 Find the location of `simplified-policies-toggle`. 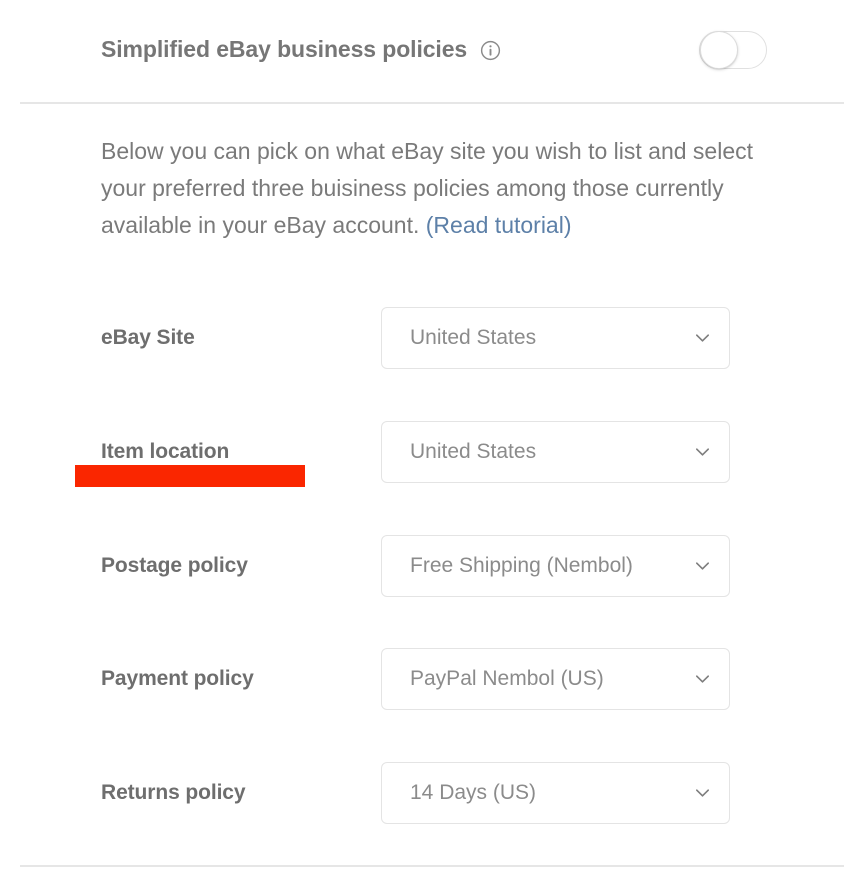

simplified-policies-toggle is located at coordinates (733, 50).